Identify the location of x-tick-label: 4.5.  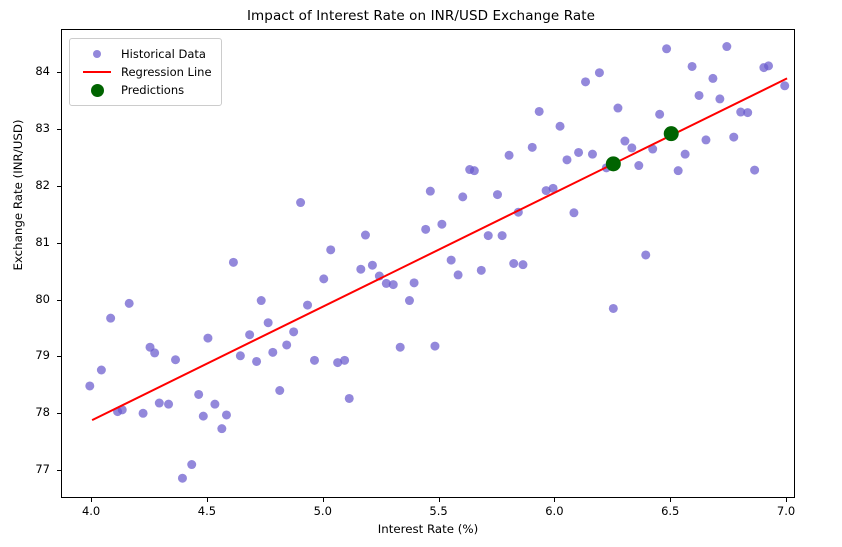
(207, 511).